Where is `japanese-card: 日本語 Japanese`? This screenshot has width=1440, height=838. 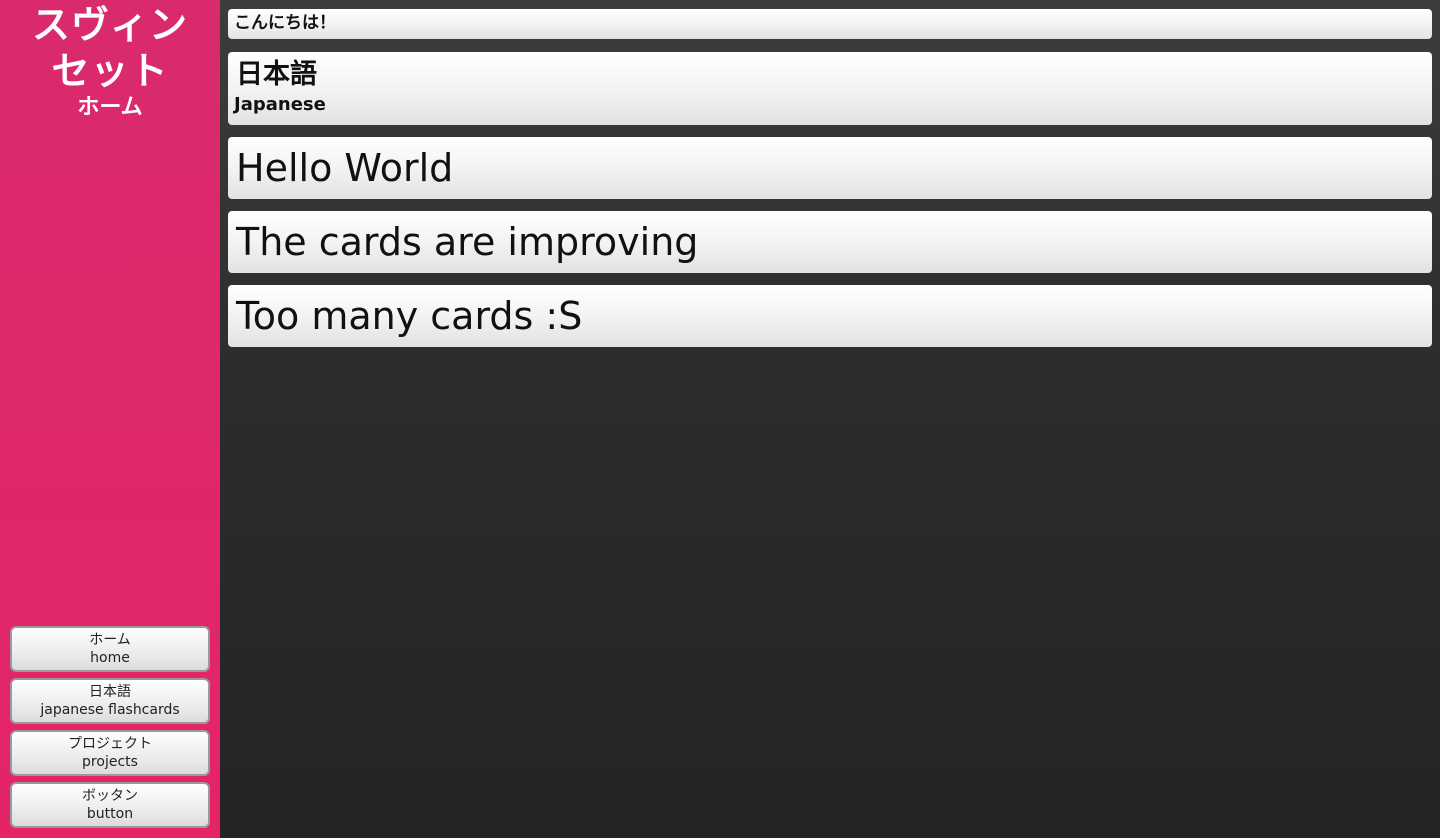 japanese-card: 日本語 Japanese is located at coordinates (830, 88).